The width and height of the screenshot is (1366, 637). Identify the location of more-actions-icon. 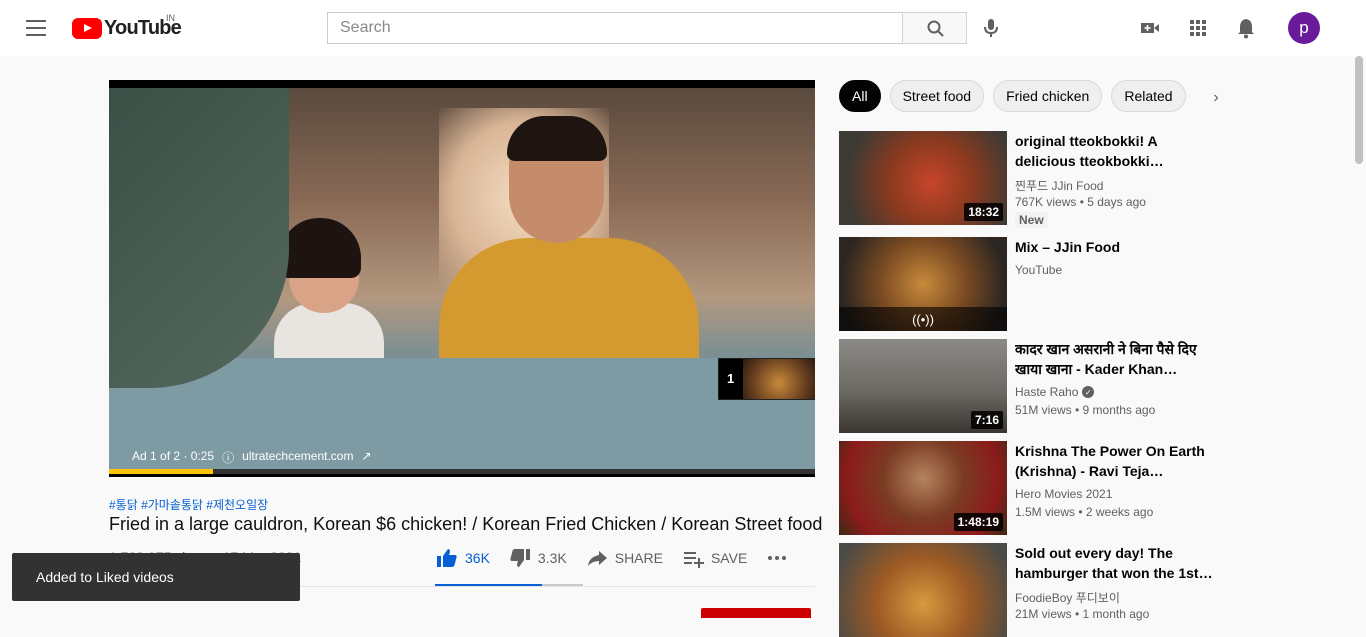
(777, 558).